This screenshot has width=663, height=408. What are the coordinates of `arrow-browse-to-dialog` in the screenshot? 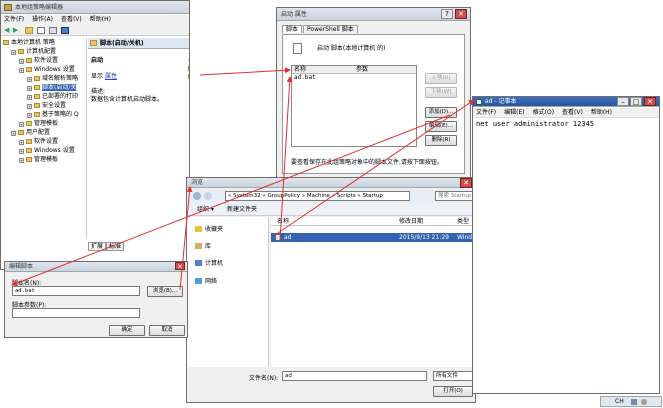 It's located at (186, 238).